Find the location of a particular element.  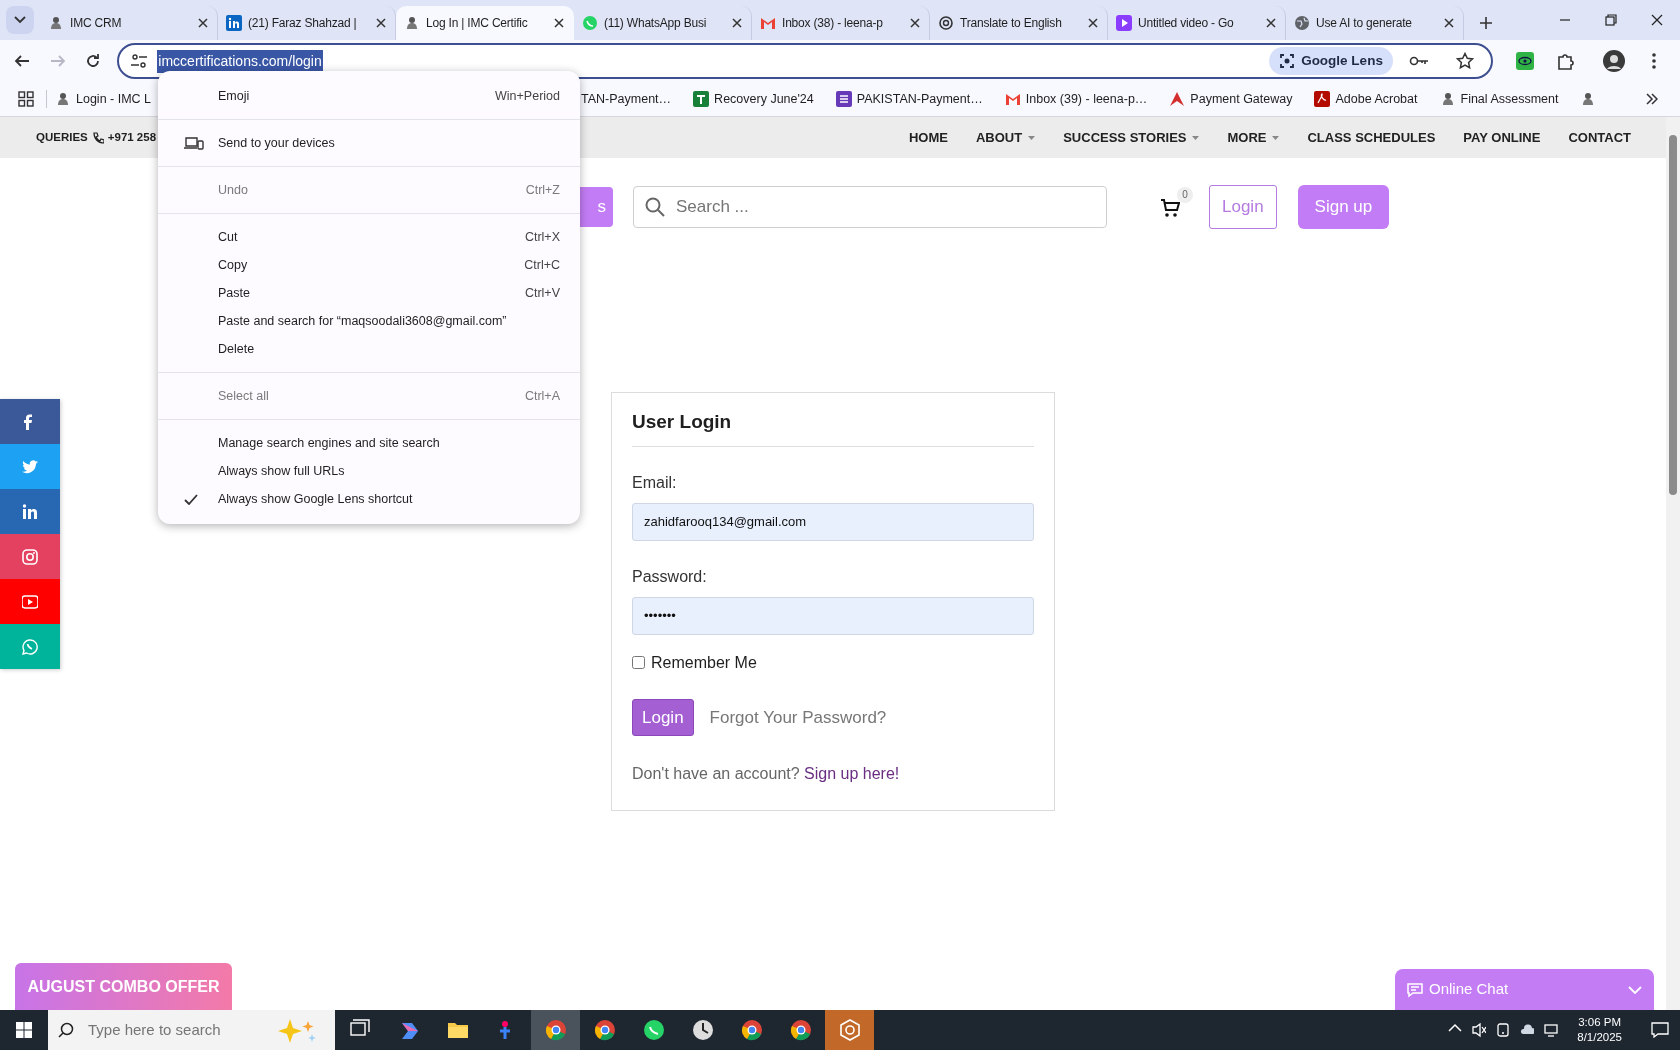

menu-item: Copy Ctrl+C is located at coordinates (369, 265).